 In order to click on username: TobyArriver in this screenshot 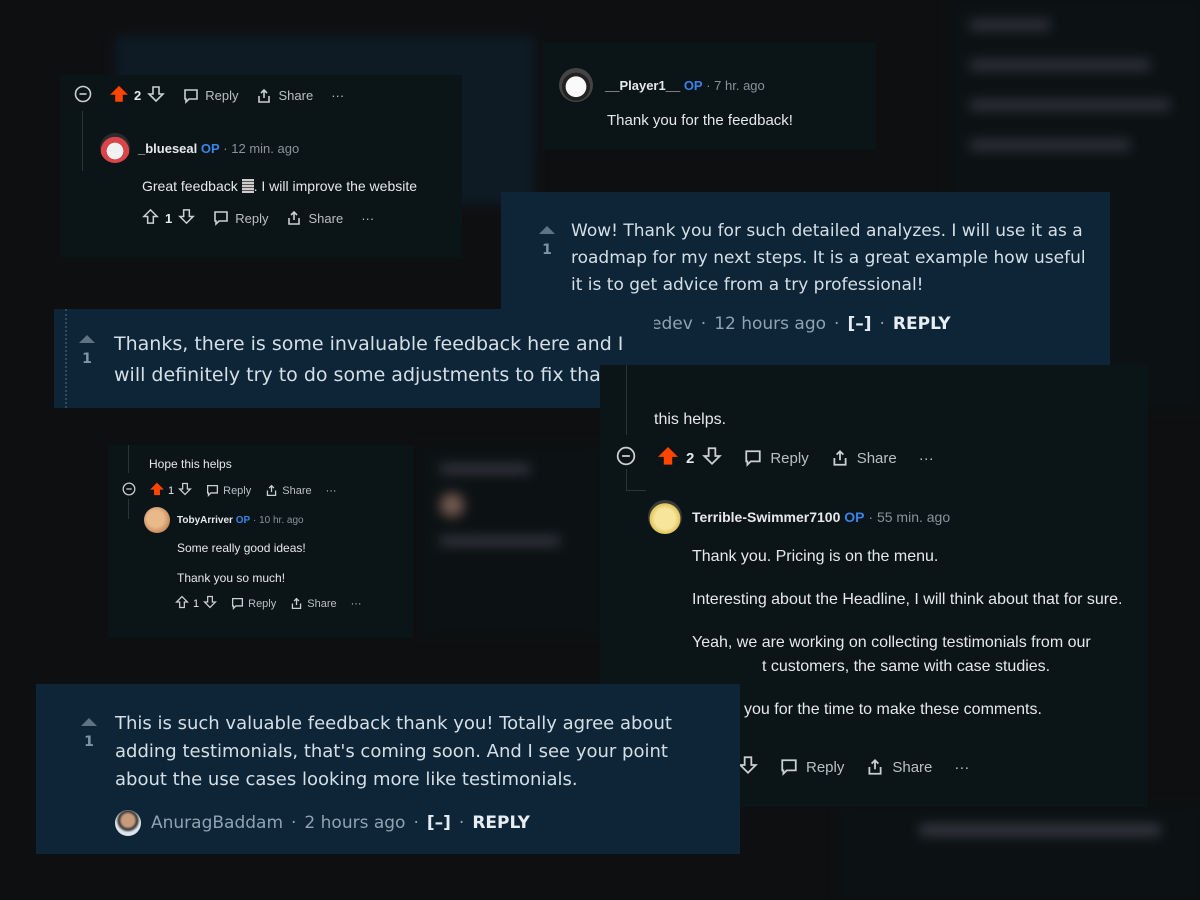, I will do `click(205, 520)`.